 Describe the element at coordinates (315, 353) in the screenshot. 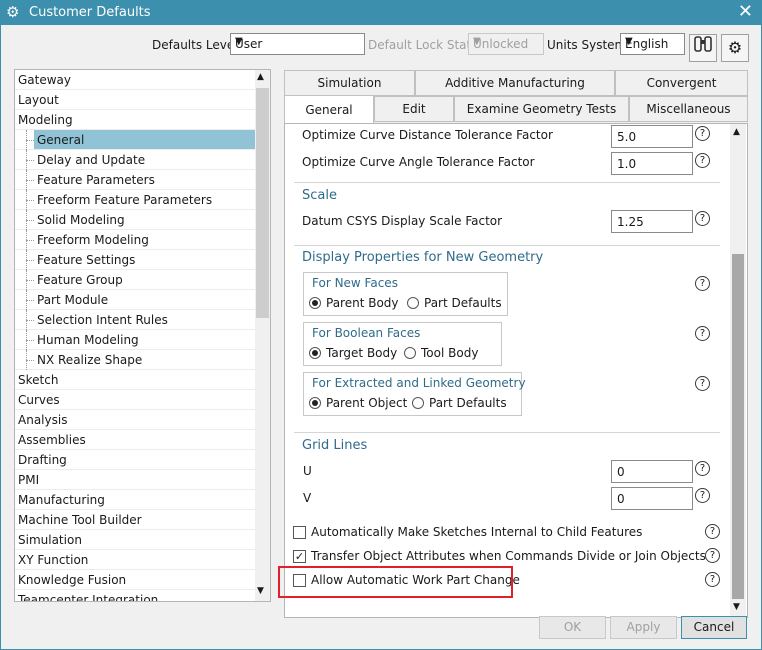

I see `radio-target-body` at that location.